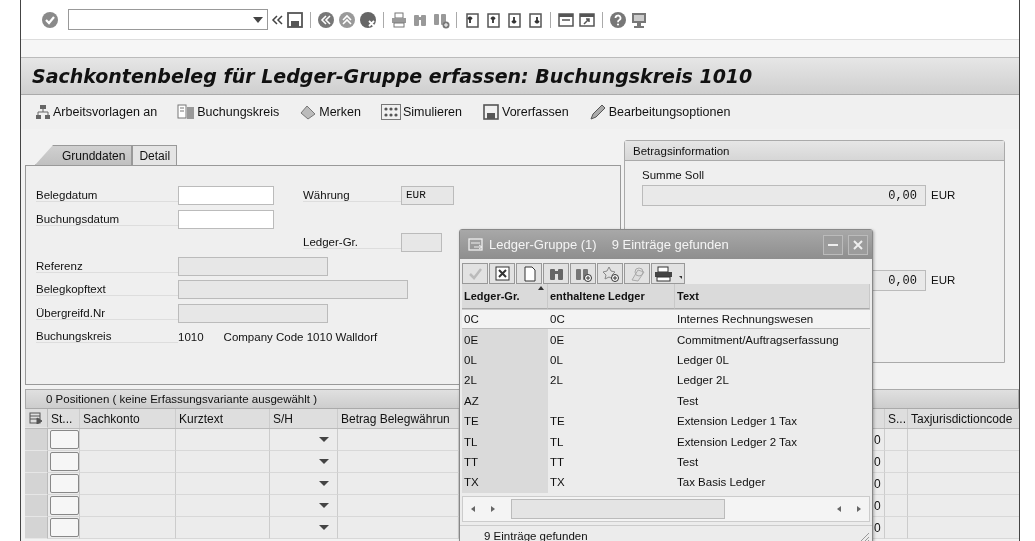 The width and height of the screenshot is (1035, 541). Describe the element at coordinates (772, 380) in the screenshot. I see `list-cell: Ledger 2L` at that location.